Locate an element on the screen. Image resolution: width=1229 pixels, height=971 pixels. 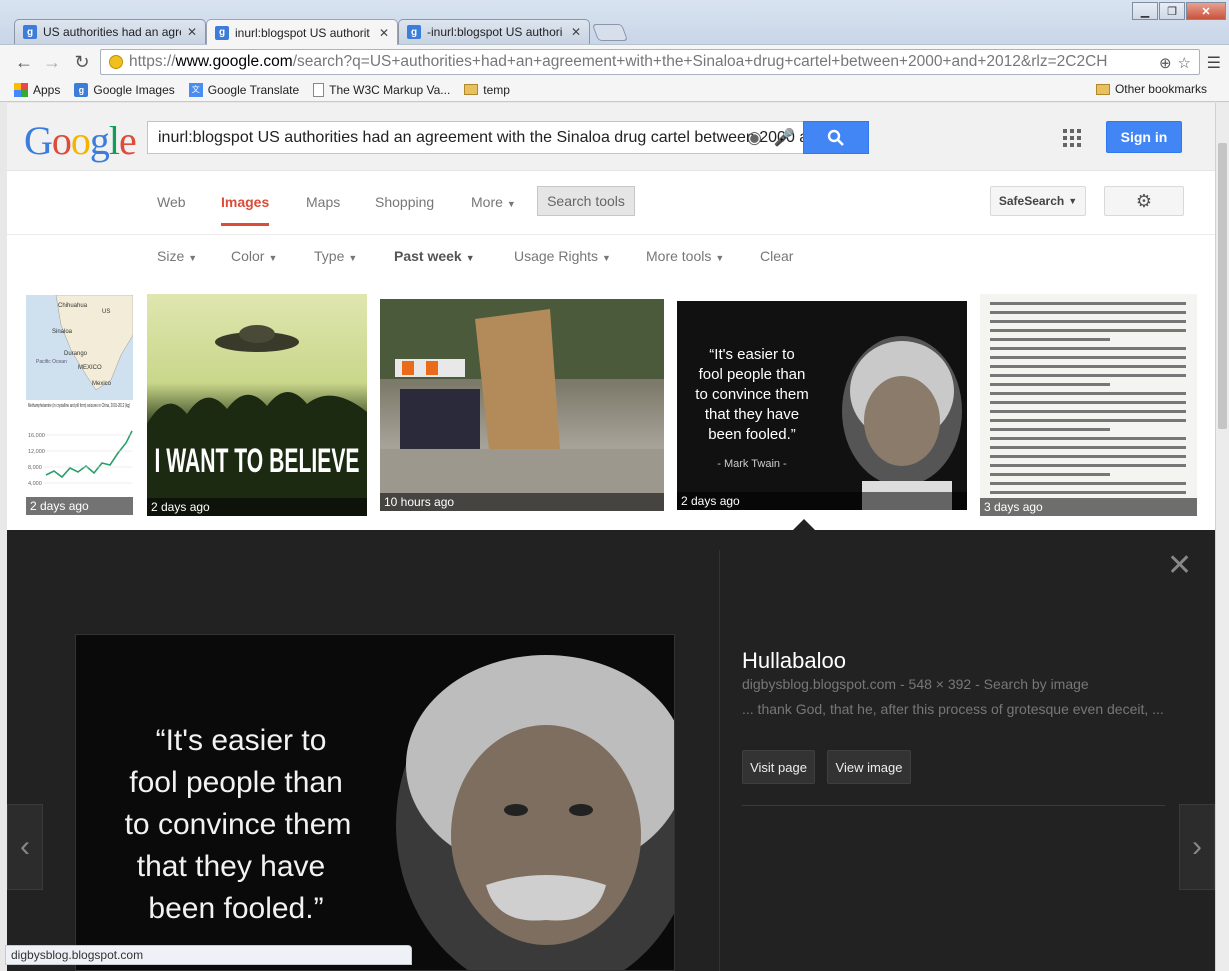
window-close-button: ✕ is located at coordinates (1206, 11).